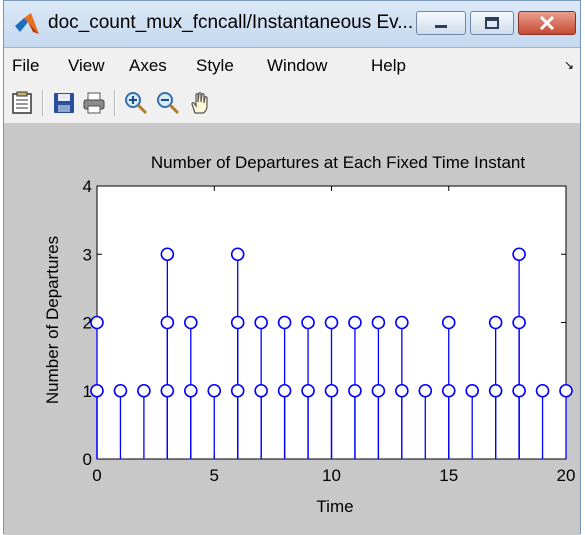 Image resolution: width=585 pixels, height=535 pixels. What do you see at coordinates (94, 103) in the screenshot?
I see `print-icon` at bounding box center [94, 103].